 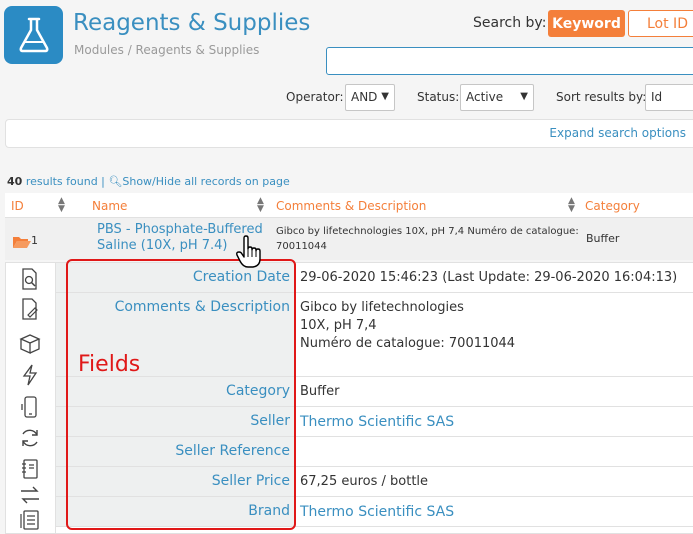 What do you see at coordinates (65, 181) in the screenshot?
I see `results-found-text: results found |` at bounding box center [65, 181].